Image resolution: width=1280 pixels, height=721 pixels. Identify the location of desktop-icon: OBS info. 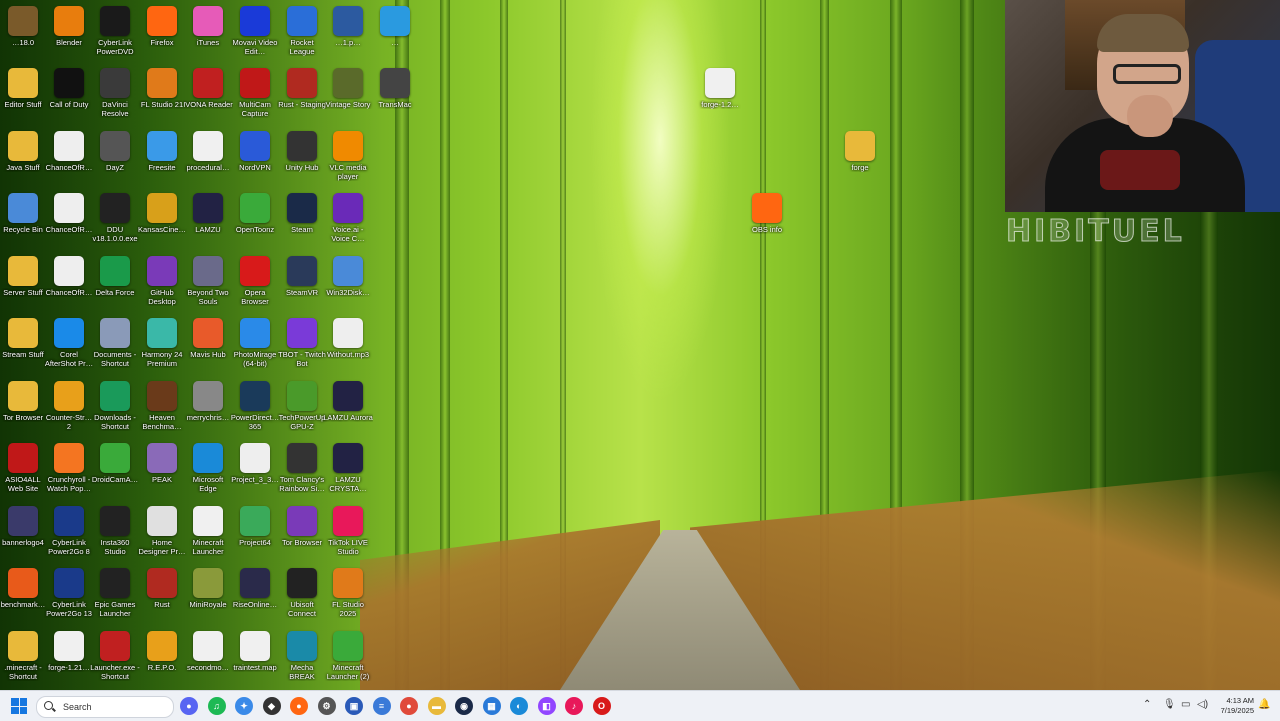
(767, 224).